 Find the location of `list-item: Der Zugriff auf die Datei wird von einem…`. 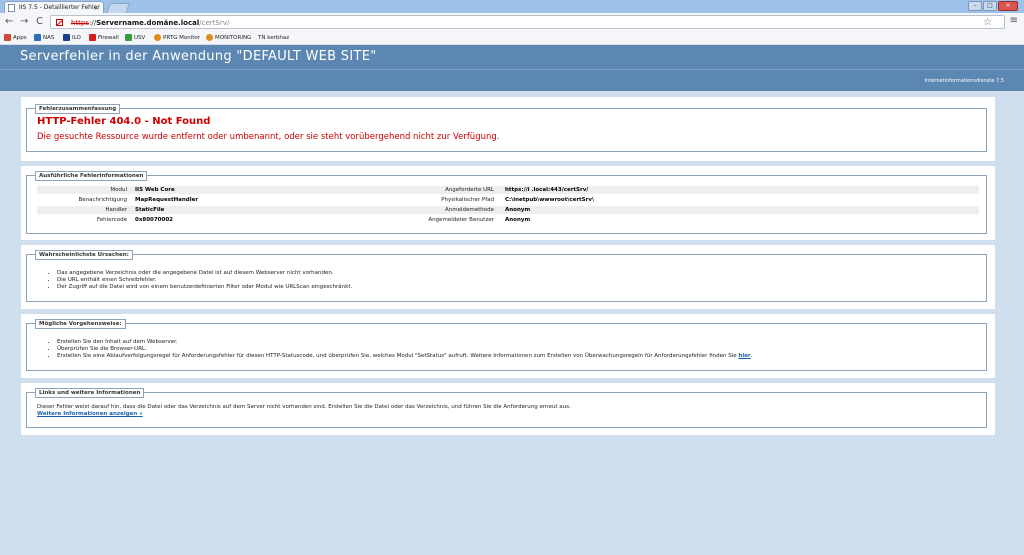

list-item: Der Zugriff auf die Datei wird von einem… is located at coordinates (204, 287).